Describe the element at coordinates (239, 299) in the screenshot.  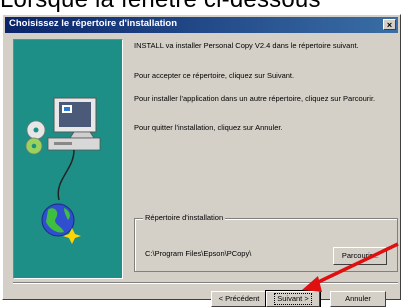
I see `previous-button: < Précédent` at that location.